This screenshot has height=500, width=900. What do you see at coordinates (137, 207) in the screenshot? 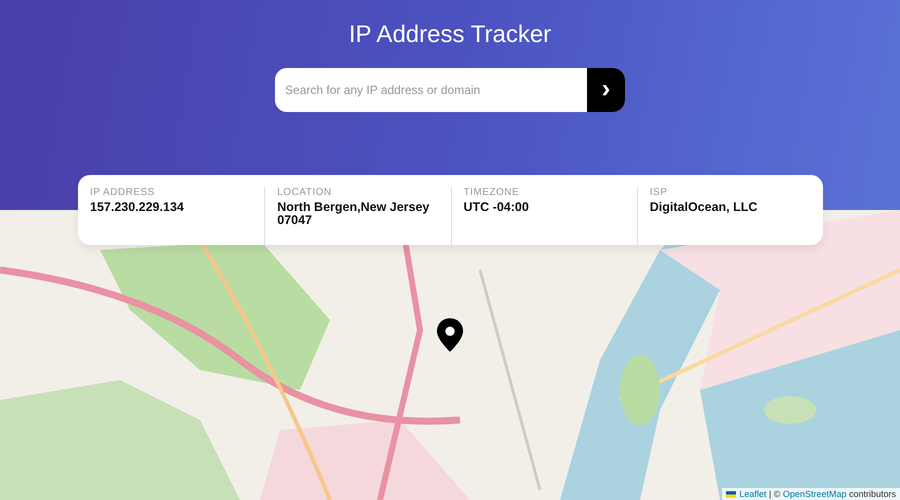
I see `info-value: 157.230.229.134` at bounding box center [137, 207].